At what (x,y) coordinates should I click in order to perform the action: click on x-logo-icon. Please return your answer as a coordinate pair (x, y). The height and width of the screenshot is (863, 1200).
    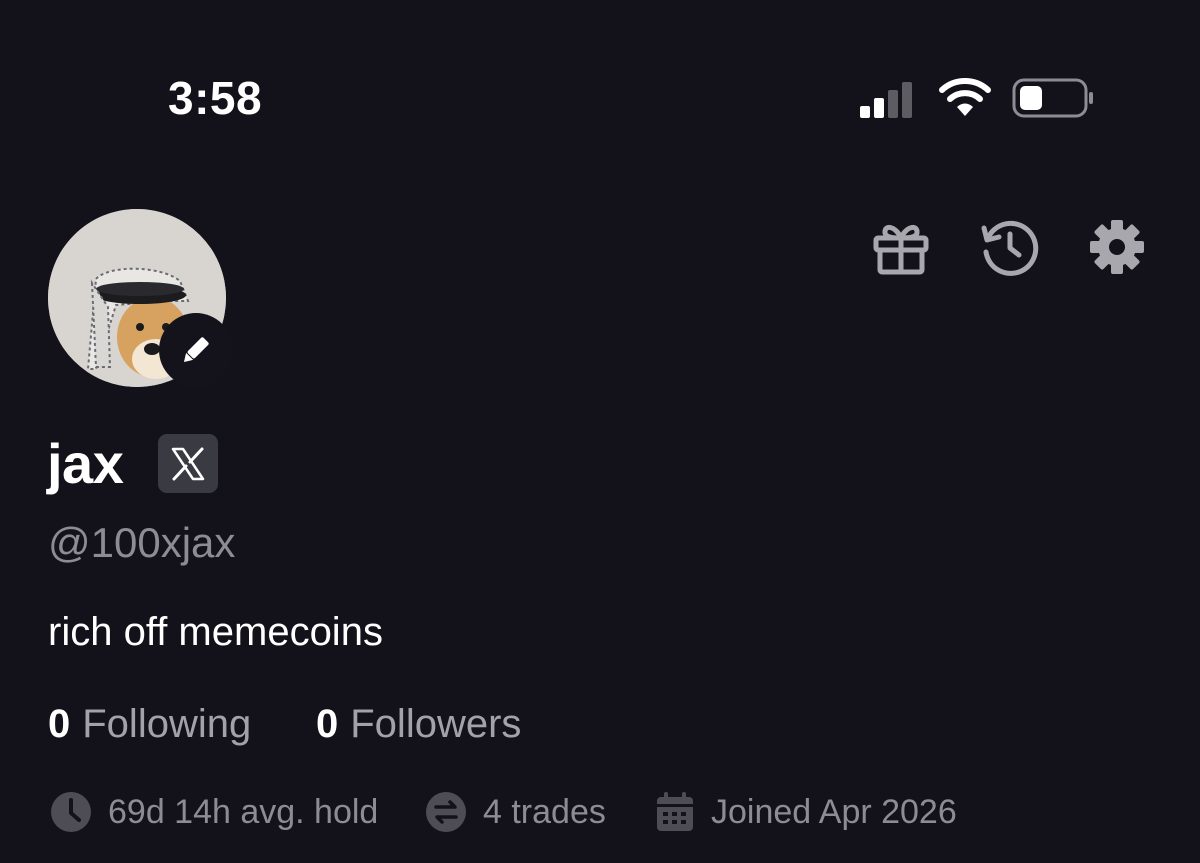
    Looking at the image, I should click on (188, 463).